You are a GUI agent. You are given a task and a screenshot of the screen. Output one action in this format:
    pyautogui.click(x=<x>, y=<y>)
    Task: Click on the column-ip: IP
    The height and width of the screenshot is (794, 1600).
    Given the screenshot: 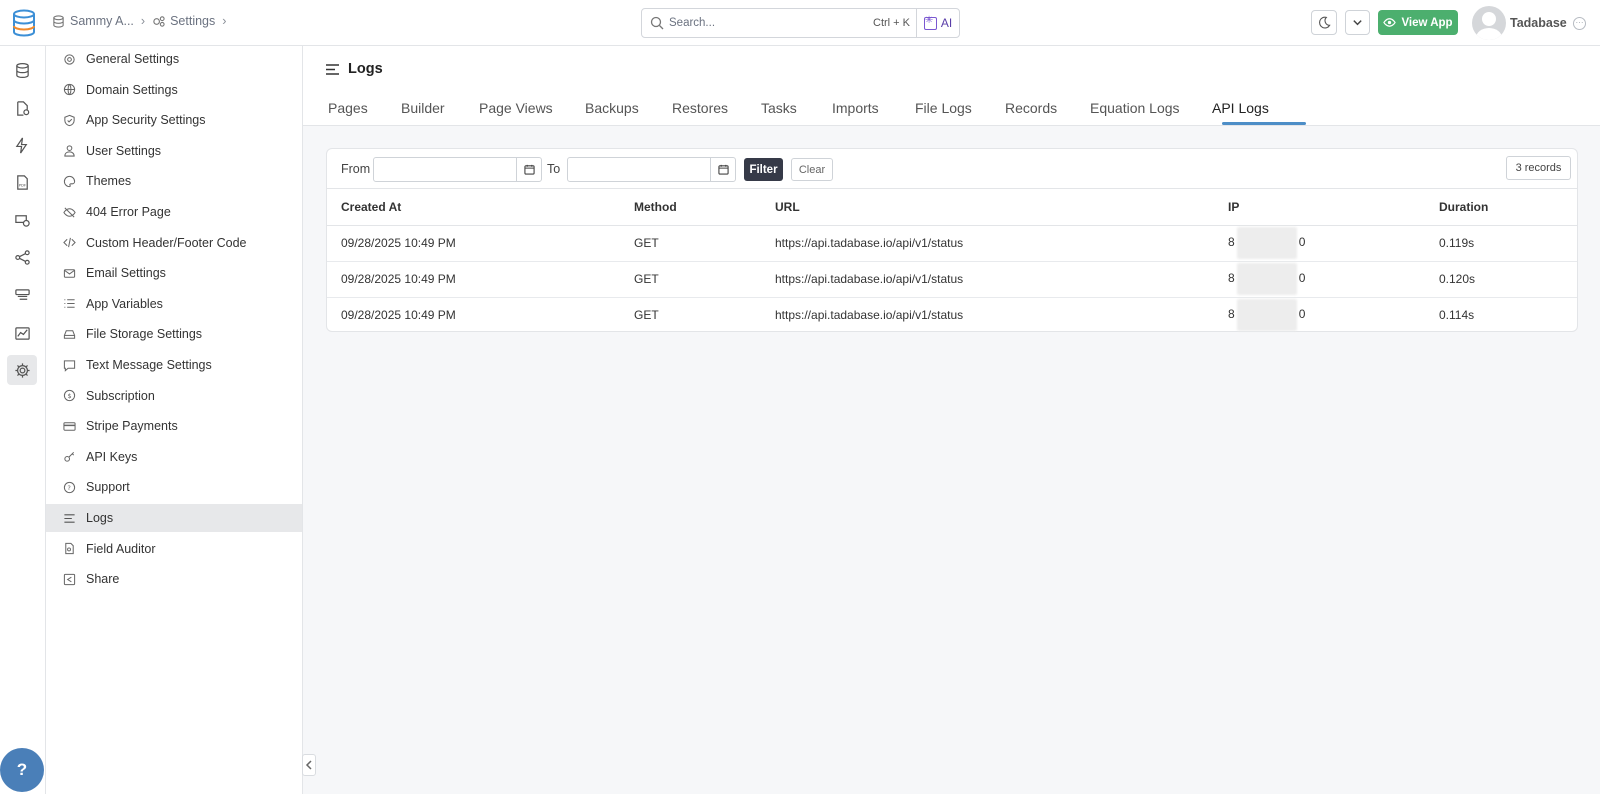 What is the action you would take?
    pyautogui.click(x=1319, y=207)
    